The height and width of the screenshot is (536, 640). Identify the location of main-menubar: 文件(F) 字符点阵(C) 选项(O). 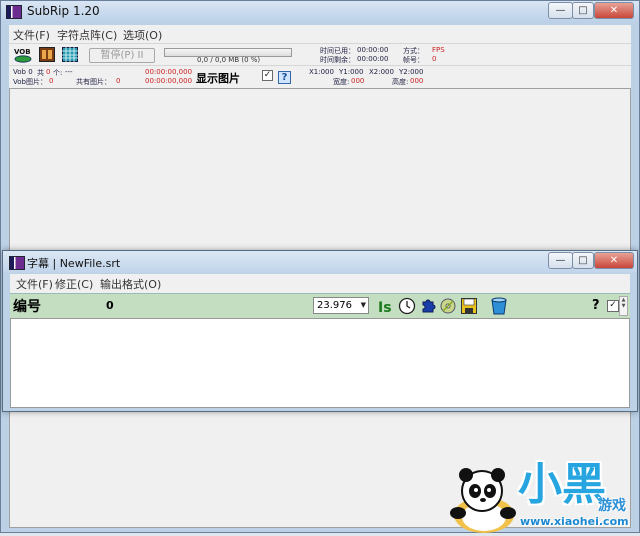
(320, 34).